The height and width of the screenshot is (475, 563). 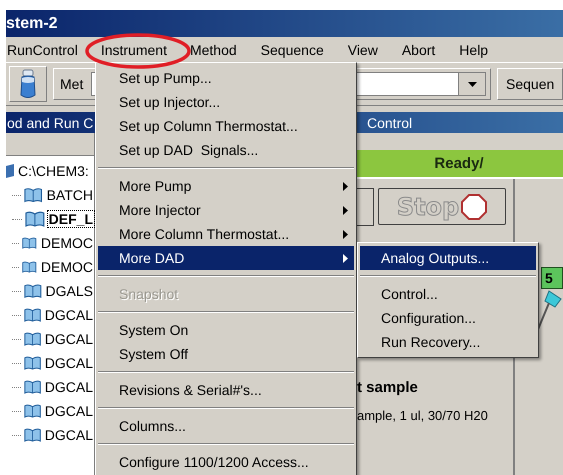 I want to click on menu-bar-item: Abort, so click(x=418, y=49).